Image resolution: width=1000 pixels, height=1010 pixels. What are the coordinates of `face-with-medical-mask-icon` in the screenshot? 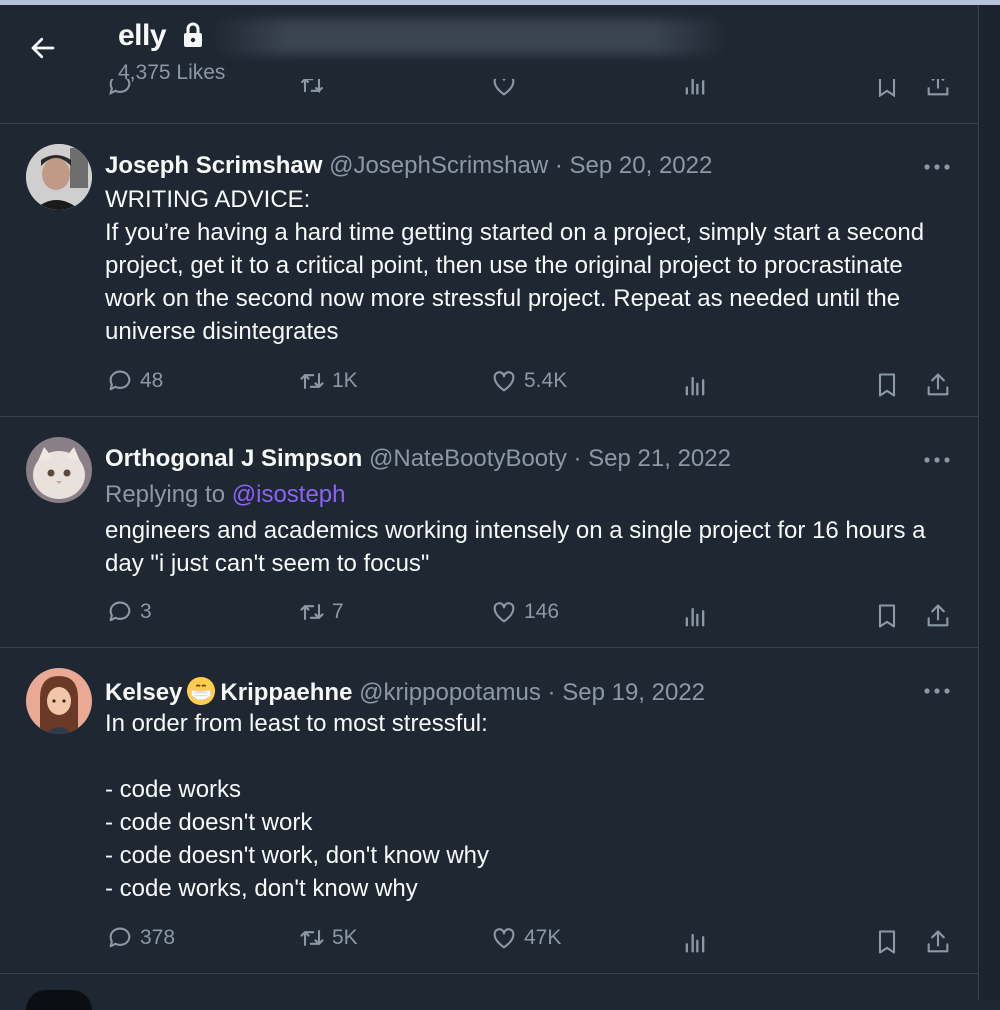 It's located at (201, 691).